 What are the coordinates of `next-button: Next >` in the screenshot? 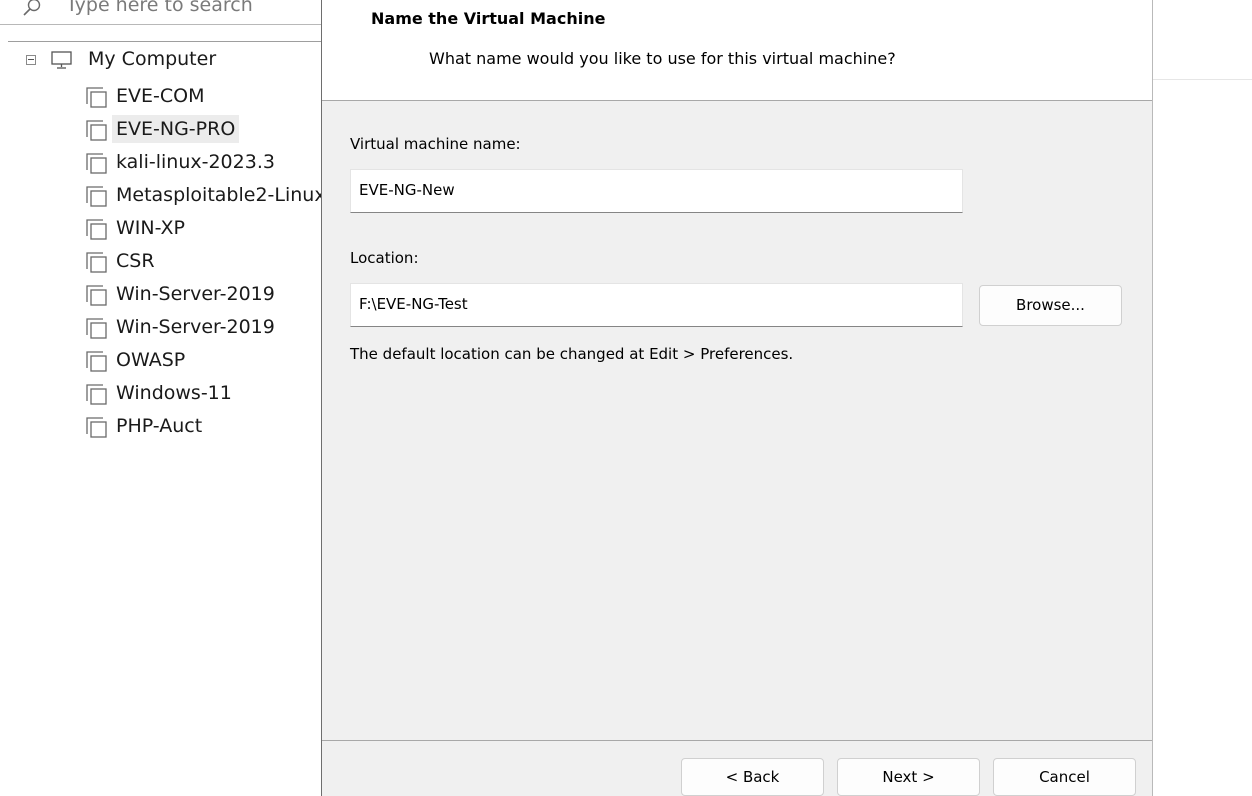 It's located at (908, 777).